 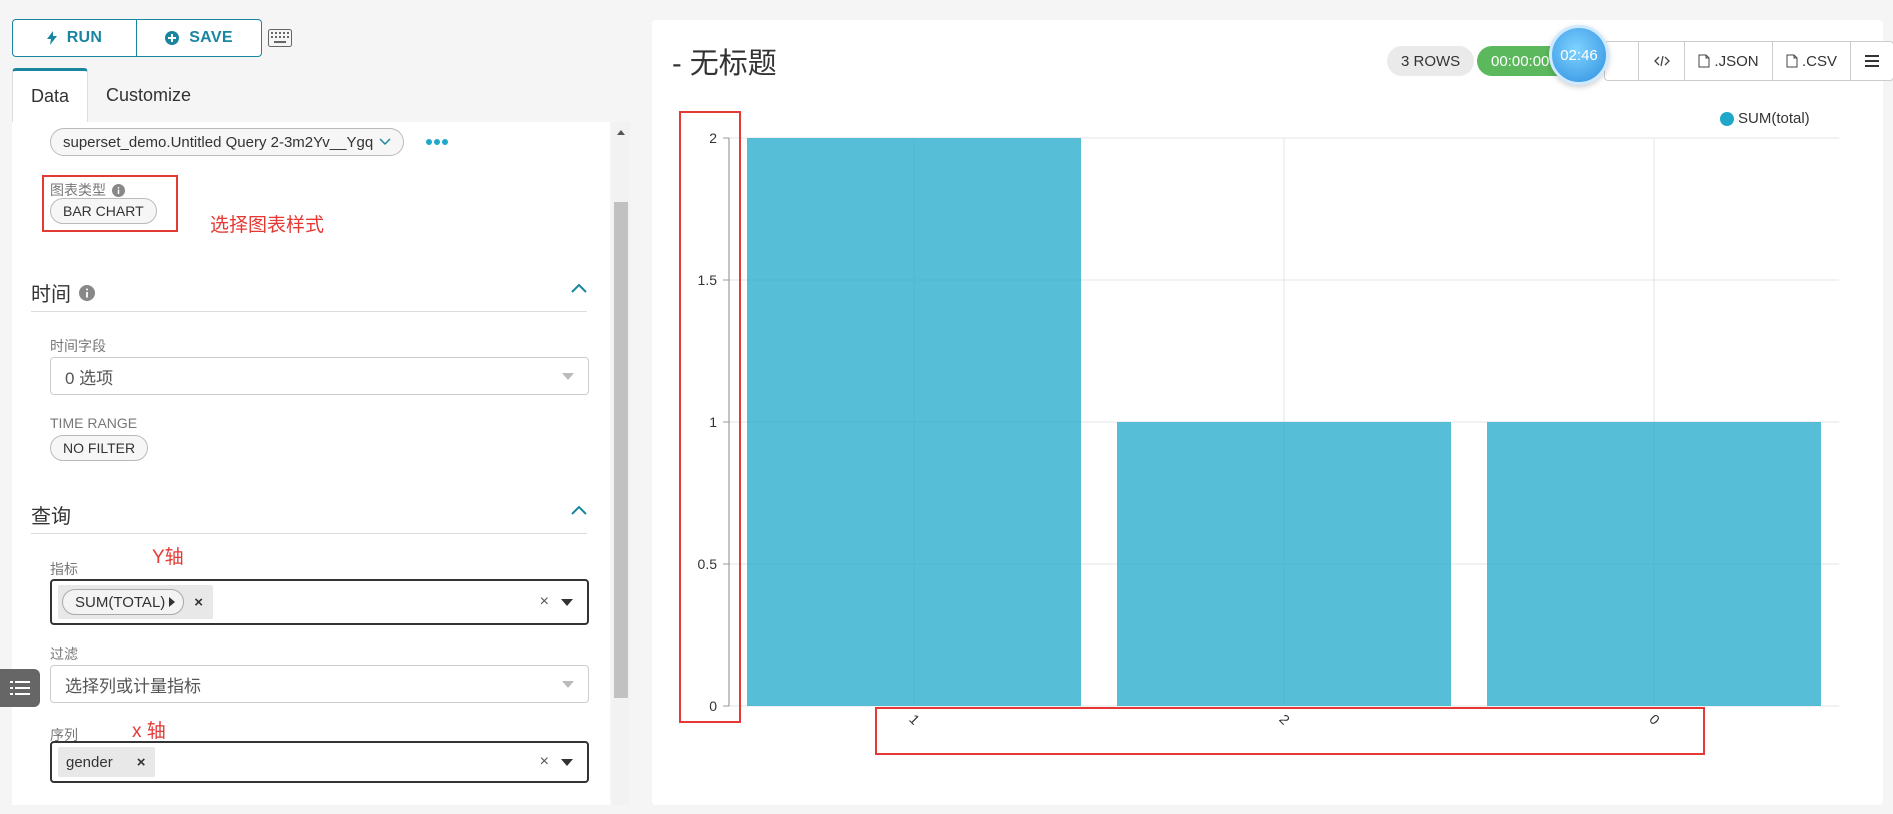 What do you see at coordinates (148, 95) in the screenshot?
I see `tab-customize: Customize` at bounding box center [148, 95].